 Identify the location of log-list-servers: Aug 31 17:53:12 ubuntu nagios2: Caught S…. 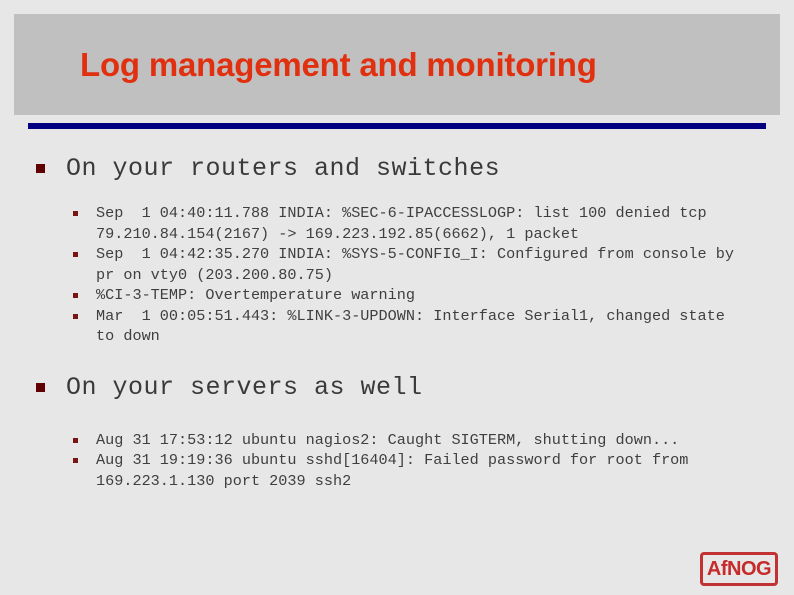
(397, 461).